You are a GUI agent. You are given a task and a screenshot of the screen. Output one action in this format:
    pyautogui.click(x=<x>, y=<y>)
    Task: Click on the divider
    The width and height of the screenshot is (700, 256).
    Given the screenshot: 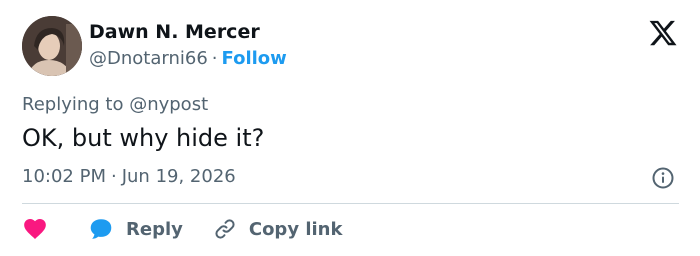 What is the action you would take?
    pyautogui.click(x=350, y=203)
    